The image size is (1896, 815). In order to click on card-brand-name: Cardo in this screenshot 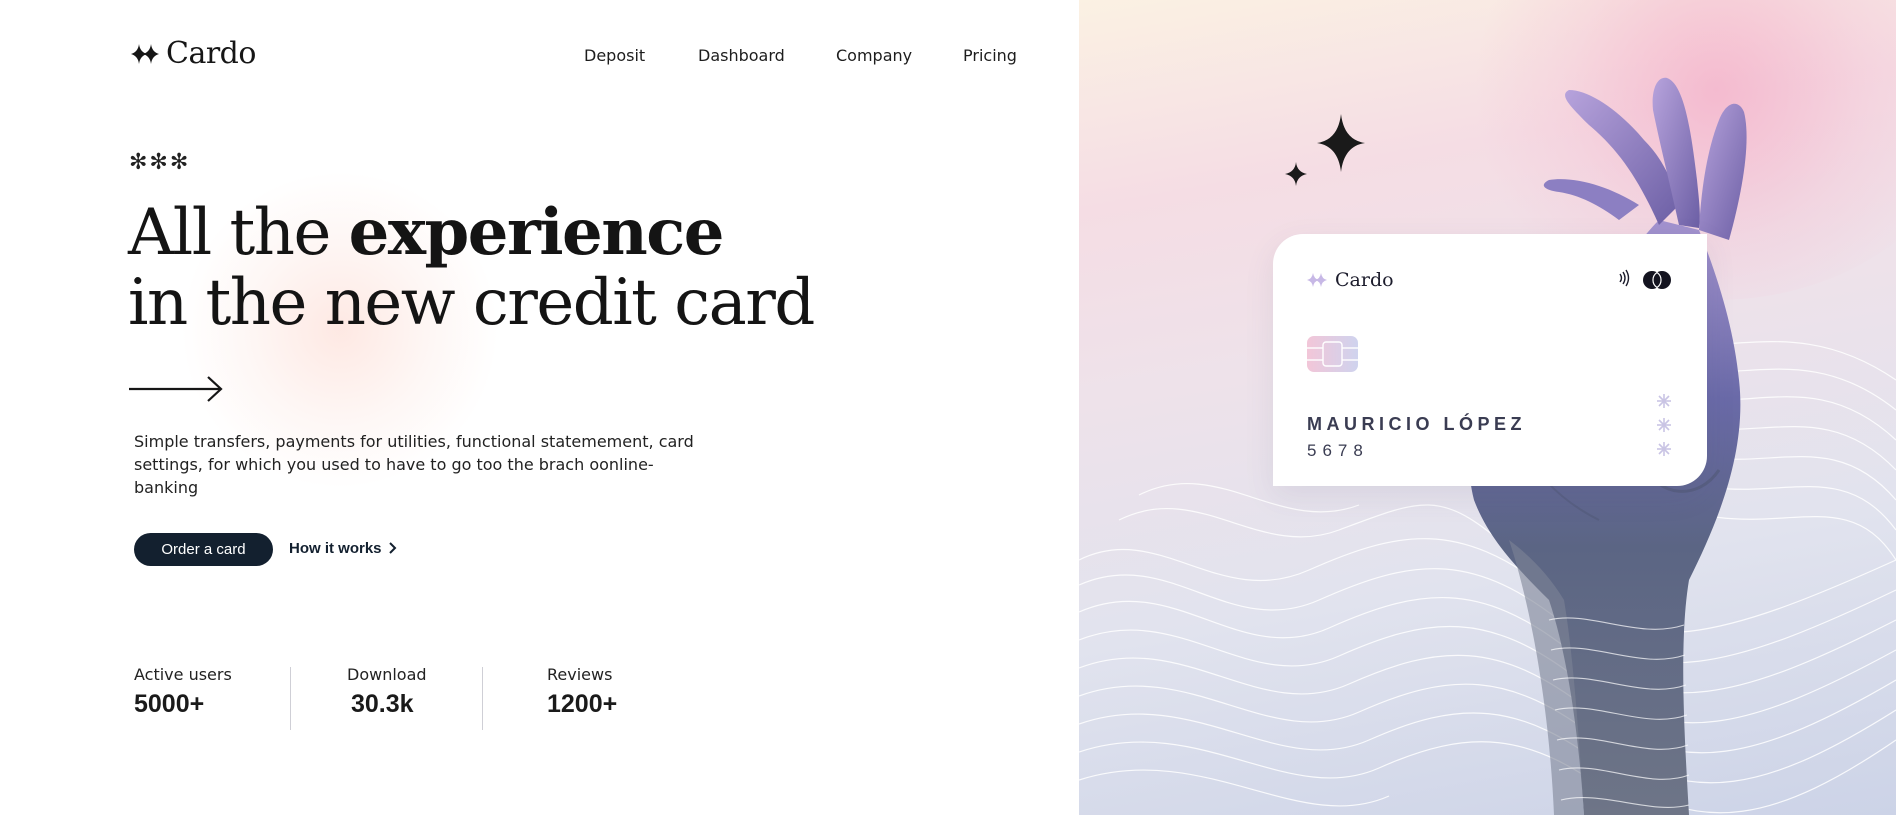, I will do `click(1364, 280)`.